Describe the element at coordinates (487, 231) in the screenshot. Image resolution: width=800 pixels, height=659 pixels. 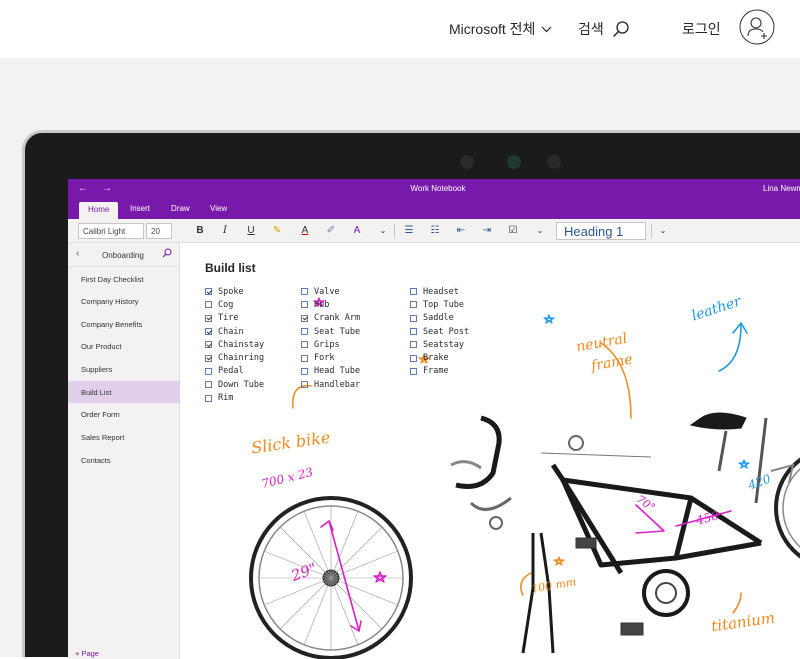
I see `indent-icon: ⇥` at that location.